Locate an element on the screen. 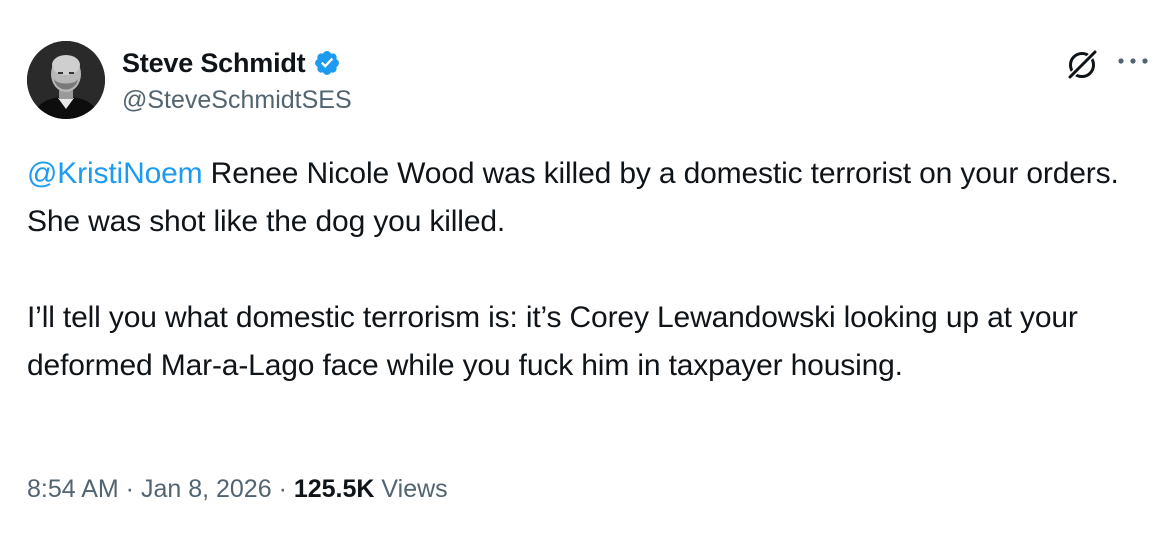  verified-badge-icon is located at coordinates (327, 63).